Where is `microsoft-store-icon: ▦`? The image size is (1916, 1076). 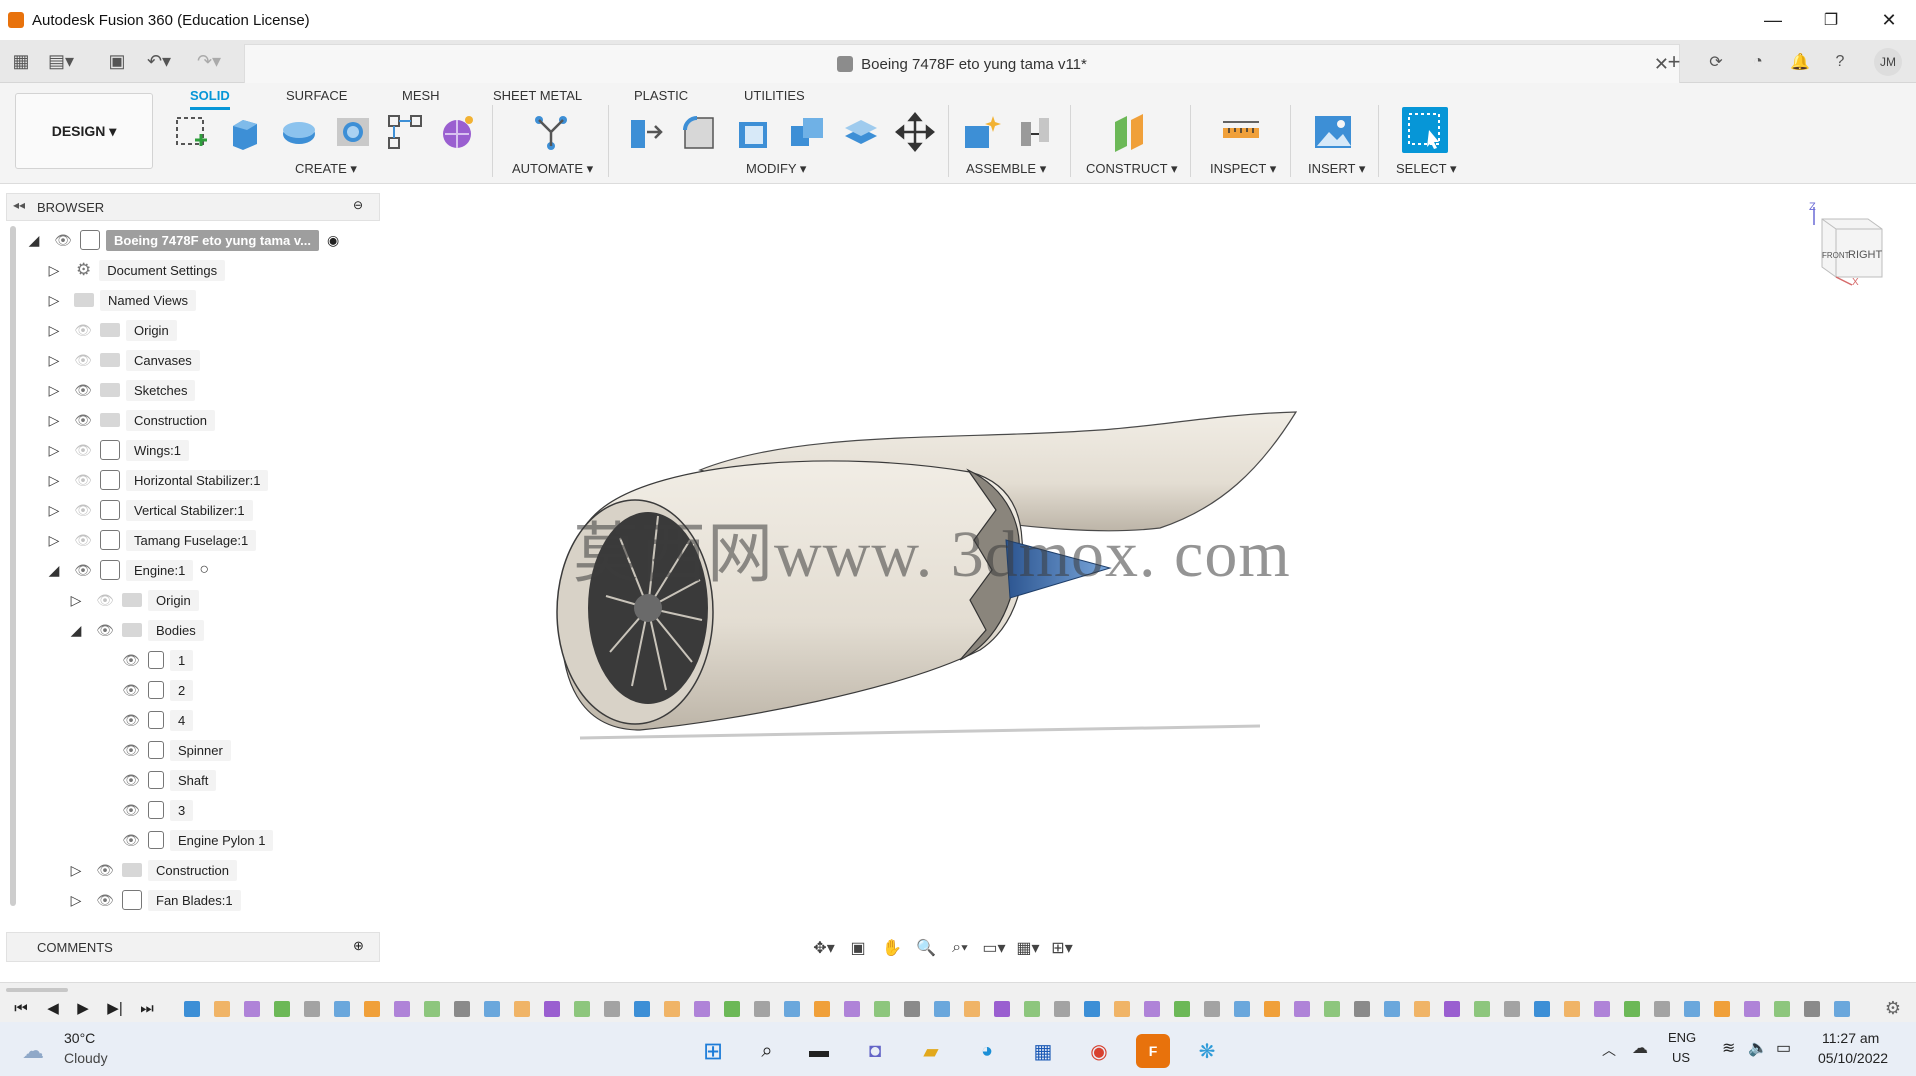 microsoft-store-icon: ▦ is located at coordinates (1043, 1051).